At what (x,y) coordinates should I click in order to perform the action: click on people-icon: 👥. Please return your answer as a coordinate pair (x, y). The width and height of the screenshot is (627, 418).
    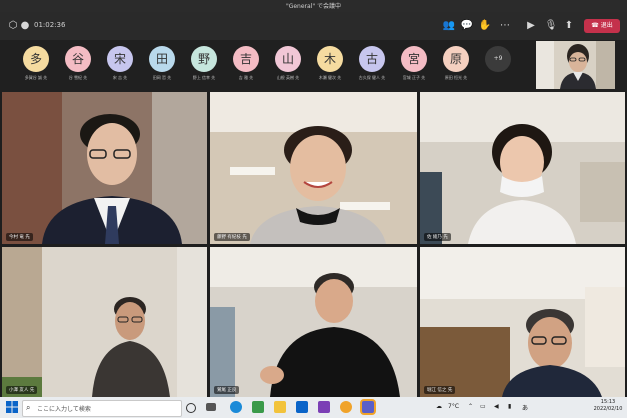
    Looking at the image, I should click on (449, 26).